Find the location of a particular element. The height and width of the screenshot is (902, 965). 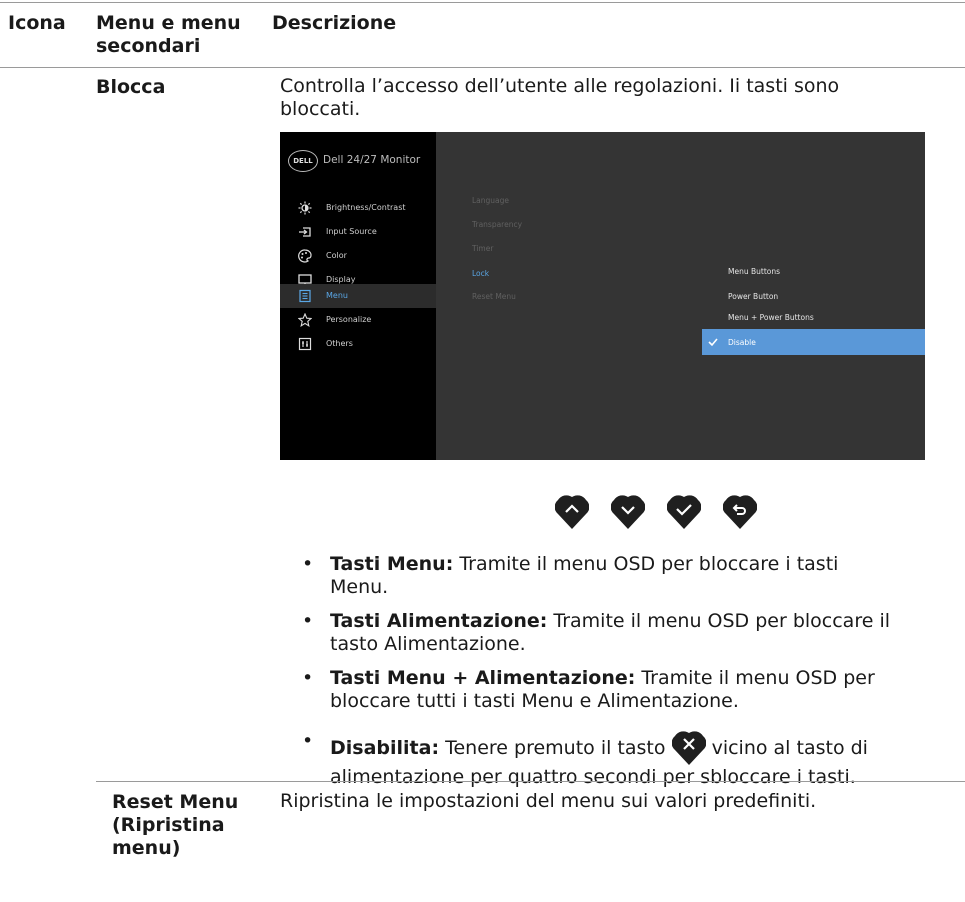

bullet-term: Tasti Alimentazione: is located at coordinates (439, 621).